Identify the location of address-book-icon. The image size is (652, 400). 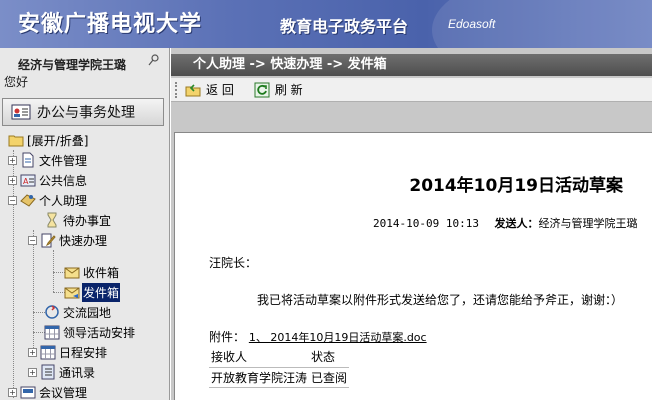
(48, 372).